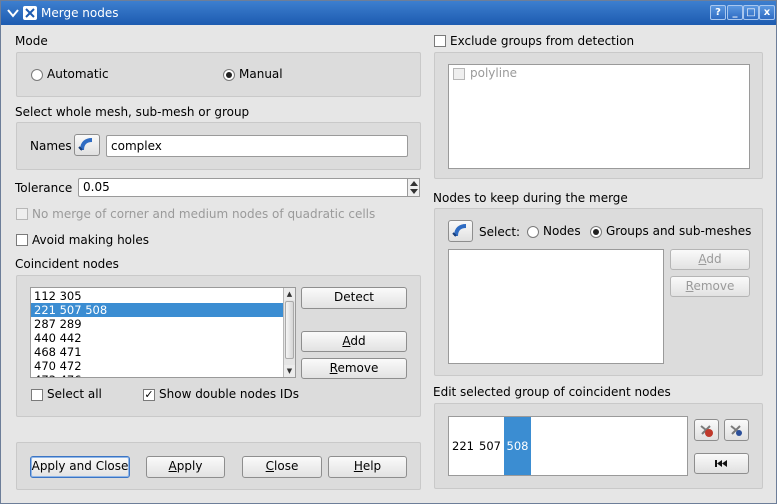  What do you see at coordinates (157, 338) in the screenshot?
I see `coincident-item: 440 442` at bounding box center [157, 338].